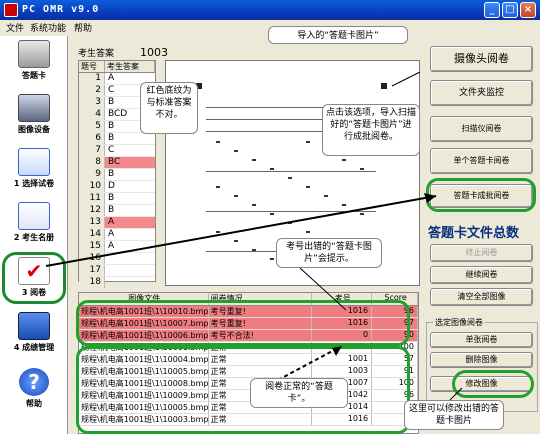  Describe the element at coordinates (48, 27) in the screenshot. I see `menu-system: 系统功能` at that location.